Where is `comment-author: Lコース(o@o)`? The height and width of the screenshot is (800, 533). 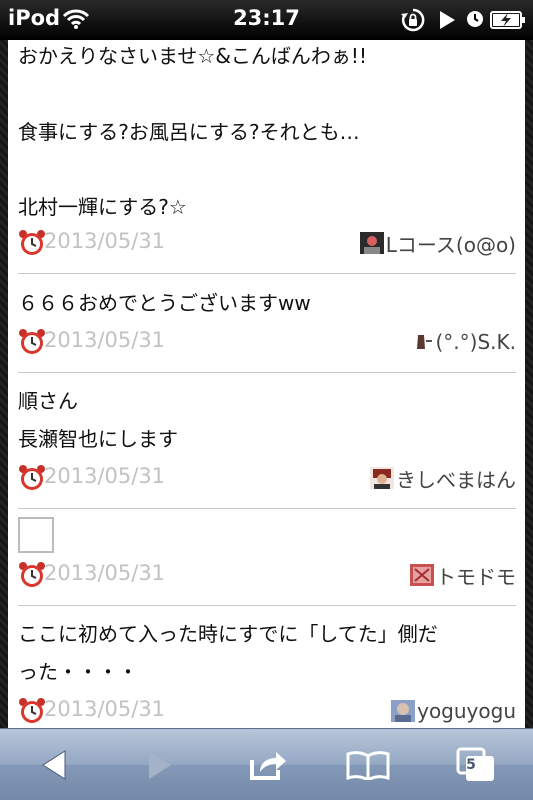 comment-author: Lコース(o@o) is located at coordinates (437, 243).